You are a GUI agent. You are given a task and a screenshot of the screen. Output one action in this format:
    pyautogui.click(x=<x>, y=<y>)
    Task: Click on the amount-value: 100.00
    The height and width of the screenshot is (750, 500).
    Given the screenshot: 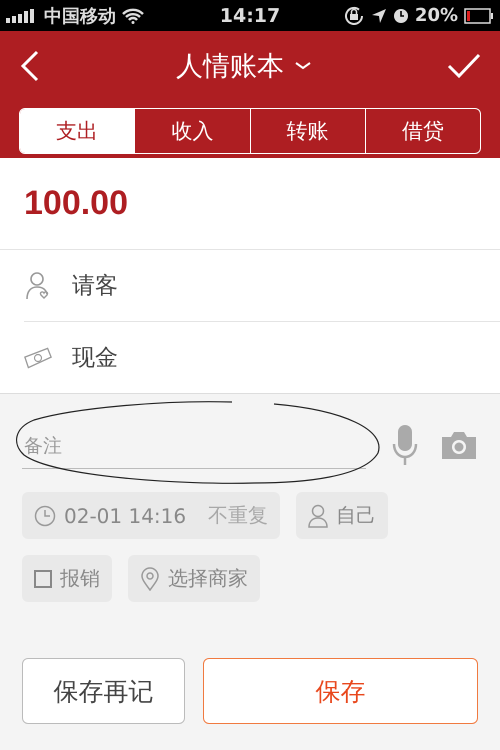 What is the action you would take?
    pyautogui.click(x=250, y=204)
    